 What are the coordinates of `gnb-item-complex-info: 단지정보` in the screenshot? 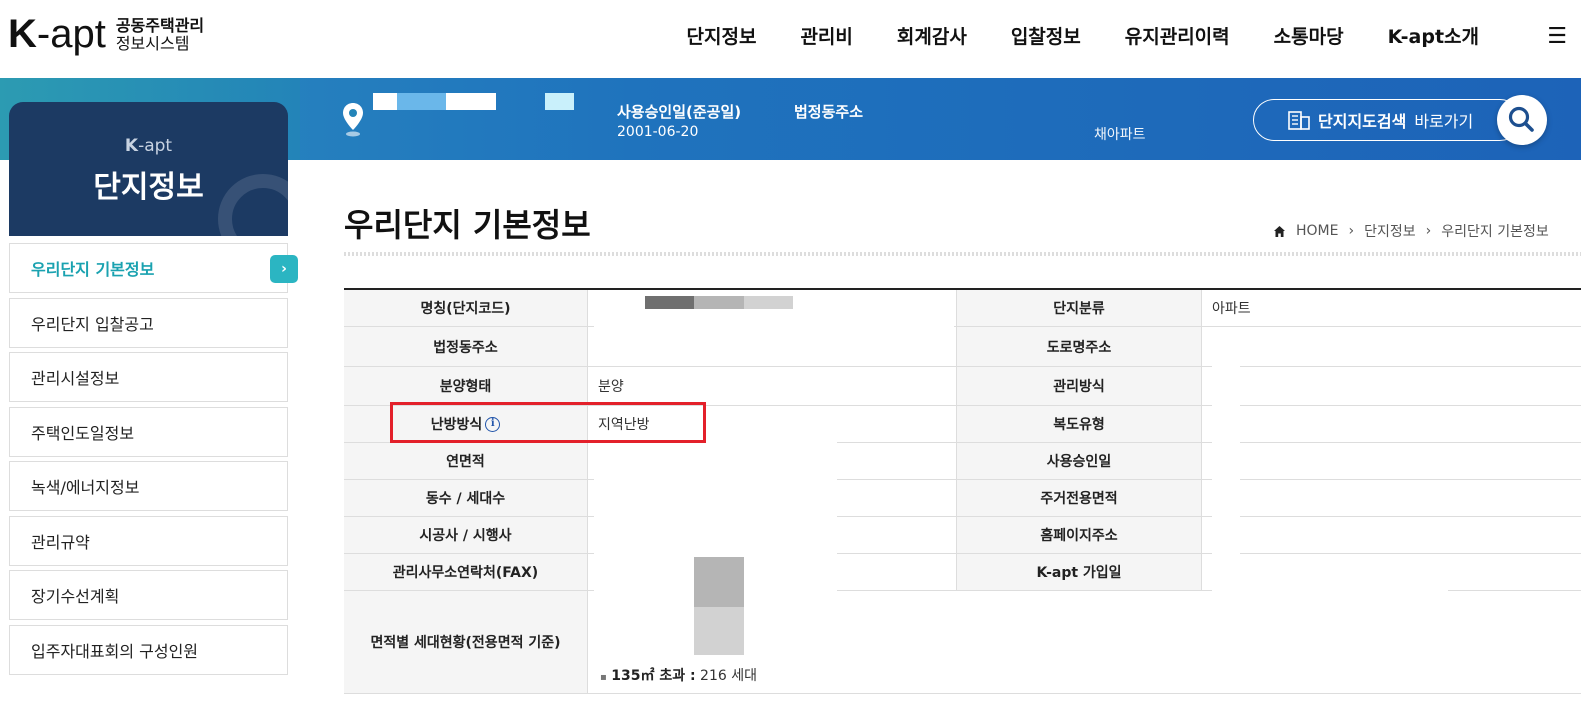 It's located at (722, 35).